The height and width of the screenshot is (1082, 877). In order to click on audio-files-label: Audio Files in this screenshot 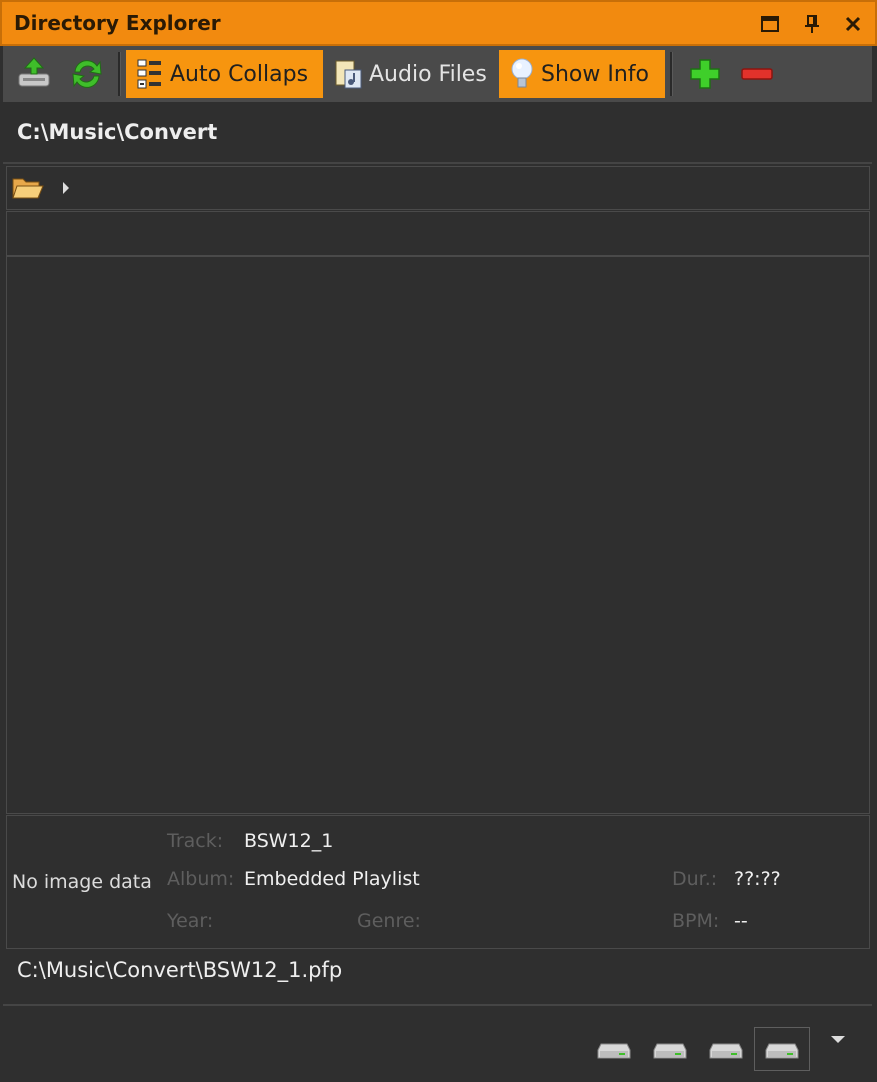, I will do `click(428, 74)`.